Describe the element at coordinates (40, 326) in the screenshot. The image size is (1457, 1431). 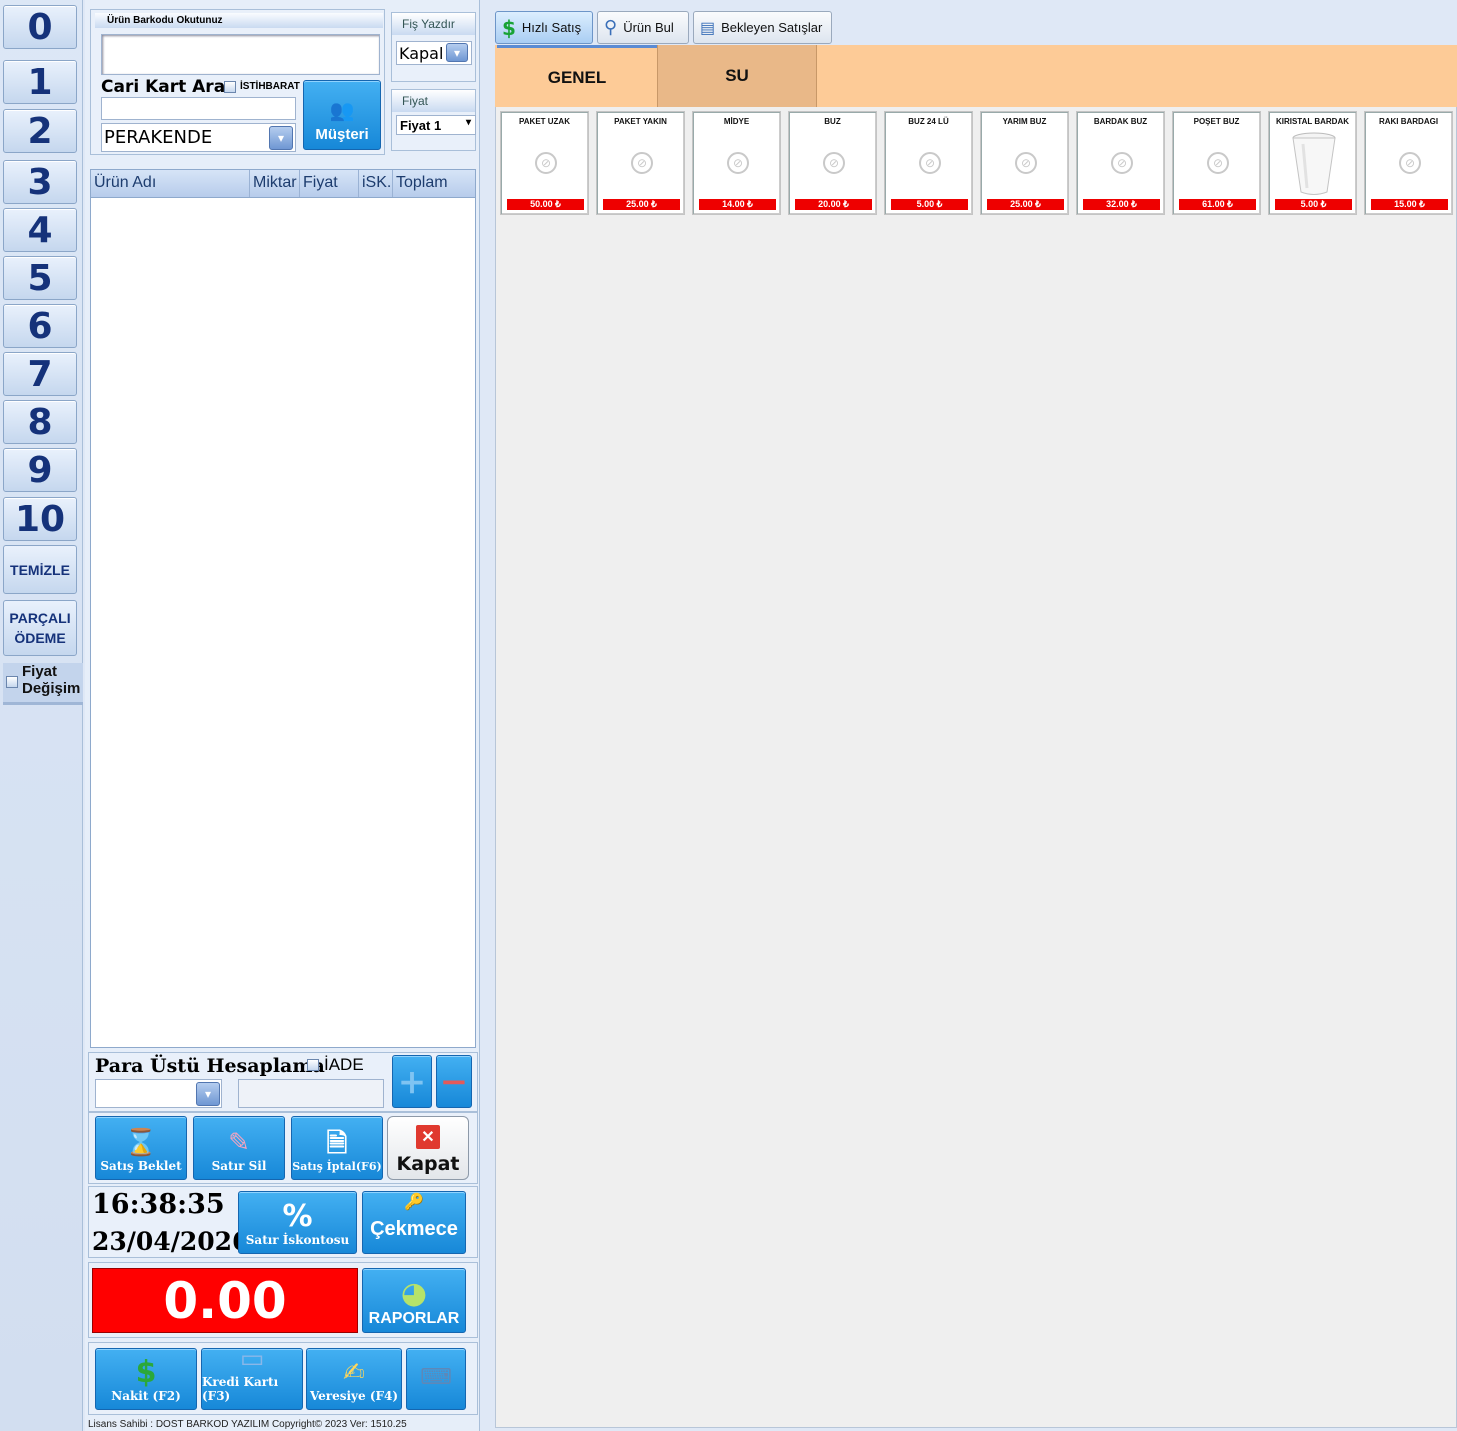
I see `numpad-key-6: 6` at that location.